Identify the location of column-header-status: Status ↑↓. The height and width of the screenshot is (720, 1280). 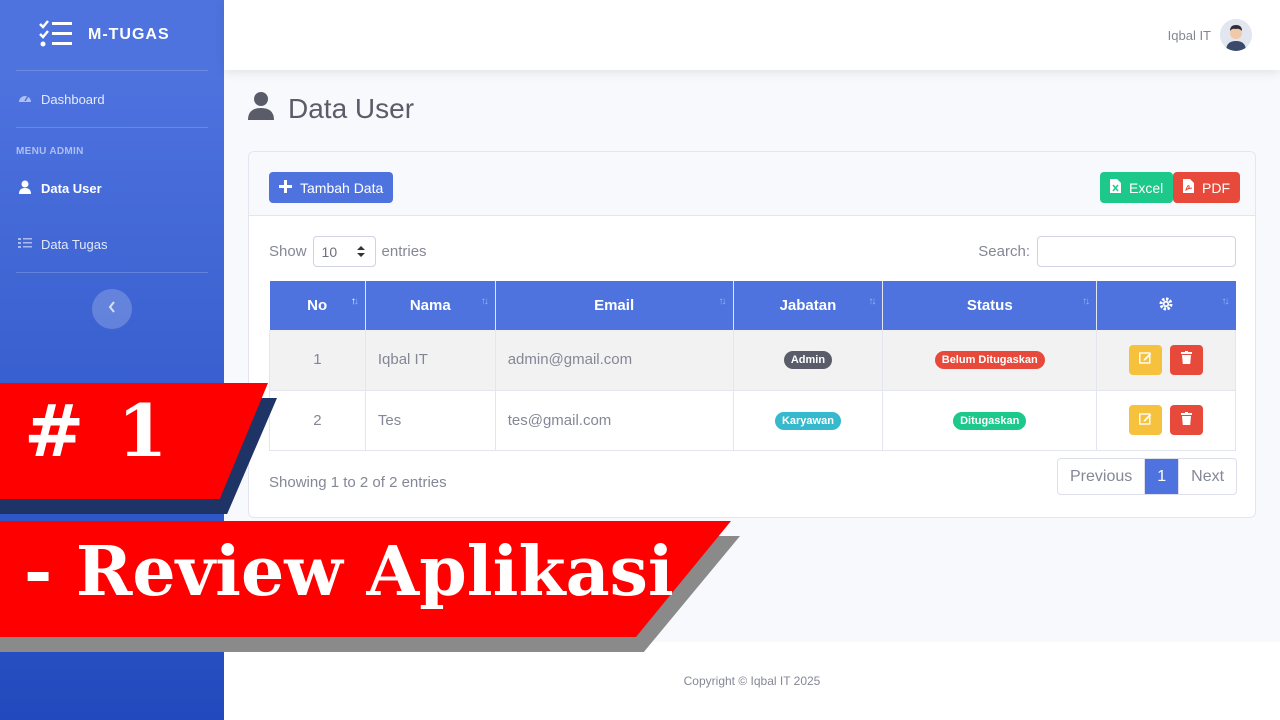
(990, 305).